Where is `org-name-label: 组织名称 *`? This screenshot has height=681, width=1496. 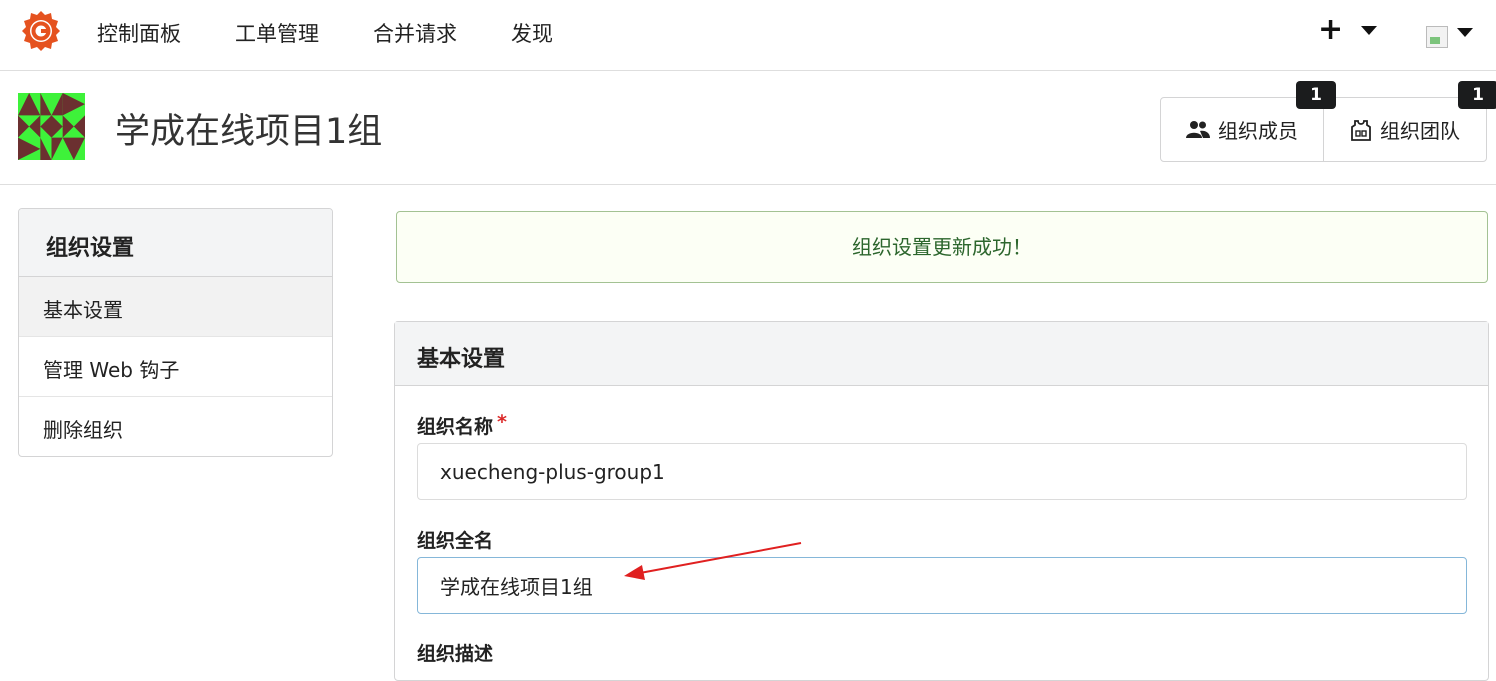 org-name-label: 组织名称 * is located at coordinates (462, 425).